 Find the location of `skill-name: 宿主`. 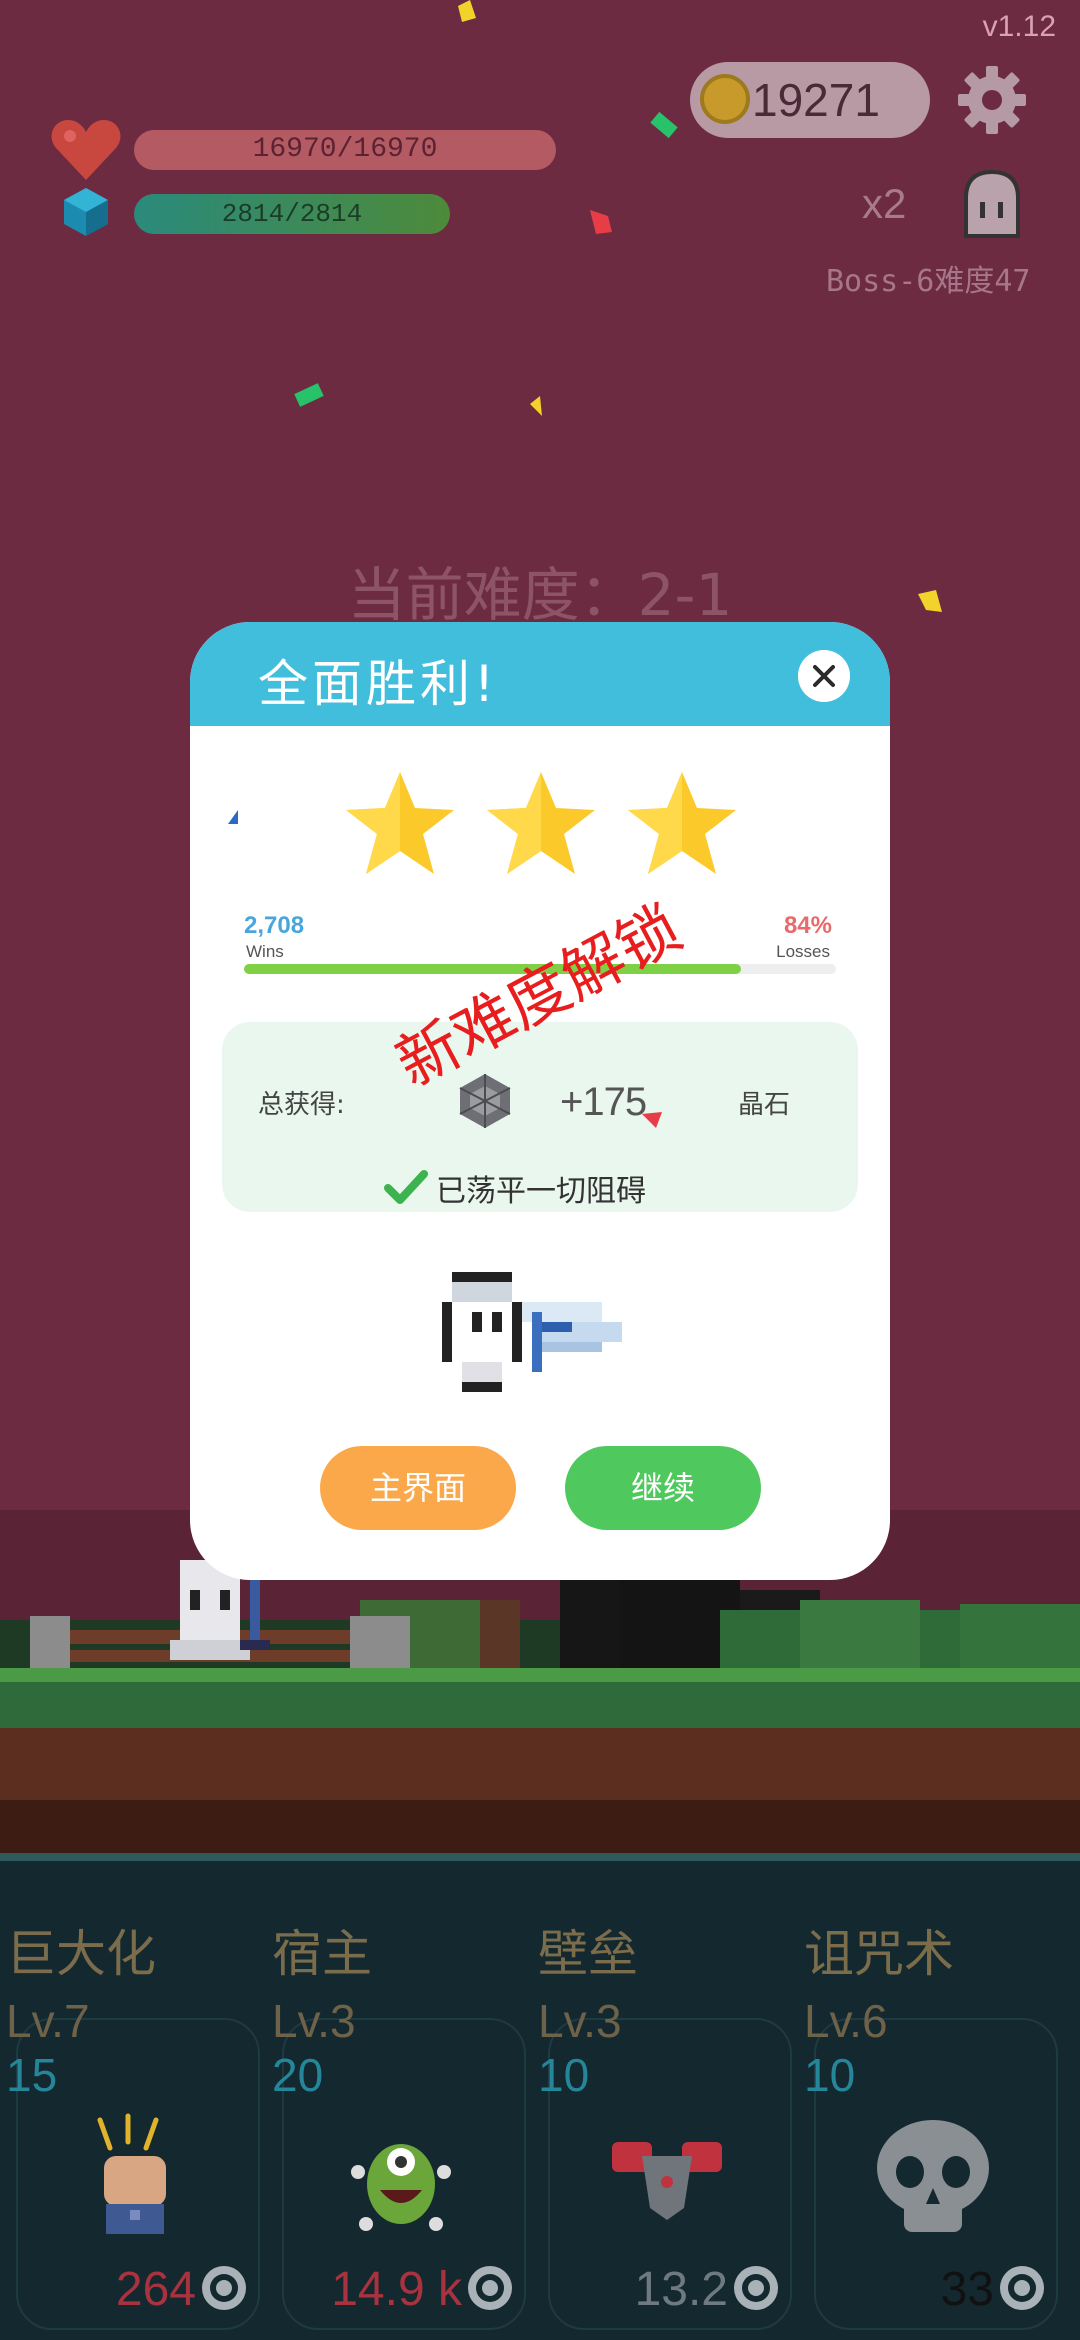

skill-name: 宿主 is located at coordinates (322, 1954).